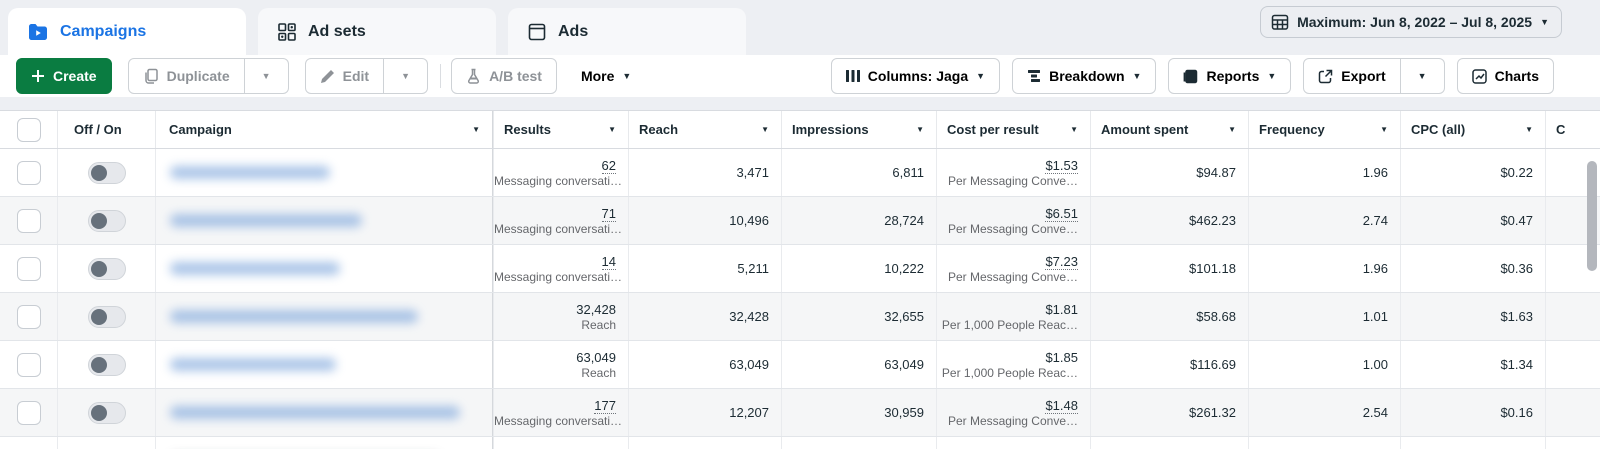 This screenshot has width=1600, height=449. What do you see at coordinates (597, 76) in the screenshot?
I see `more-button-label: More` at bounding box center [597, 76].